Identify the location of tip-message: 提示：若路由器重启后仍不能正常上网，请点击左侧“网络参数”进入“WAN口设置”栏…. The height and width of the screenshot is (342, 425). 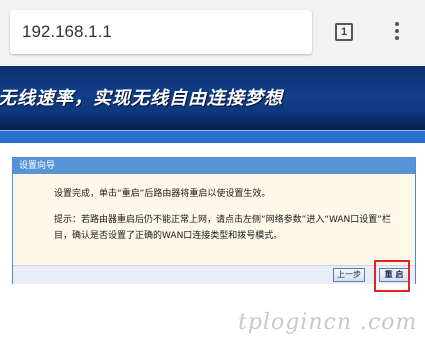
(222, 228).